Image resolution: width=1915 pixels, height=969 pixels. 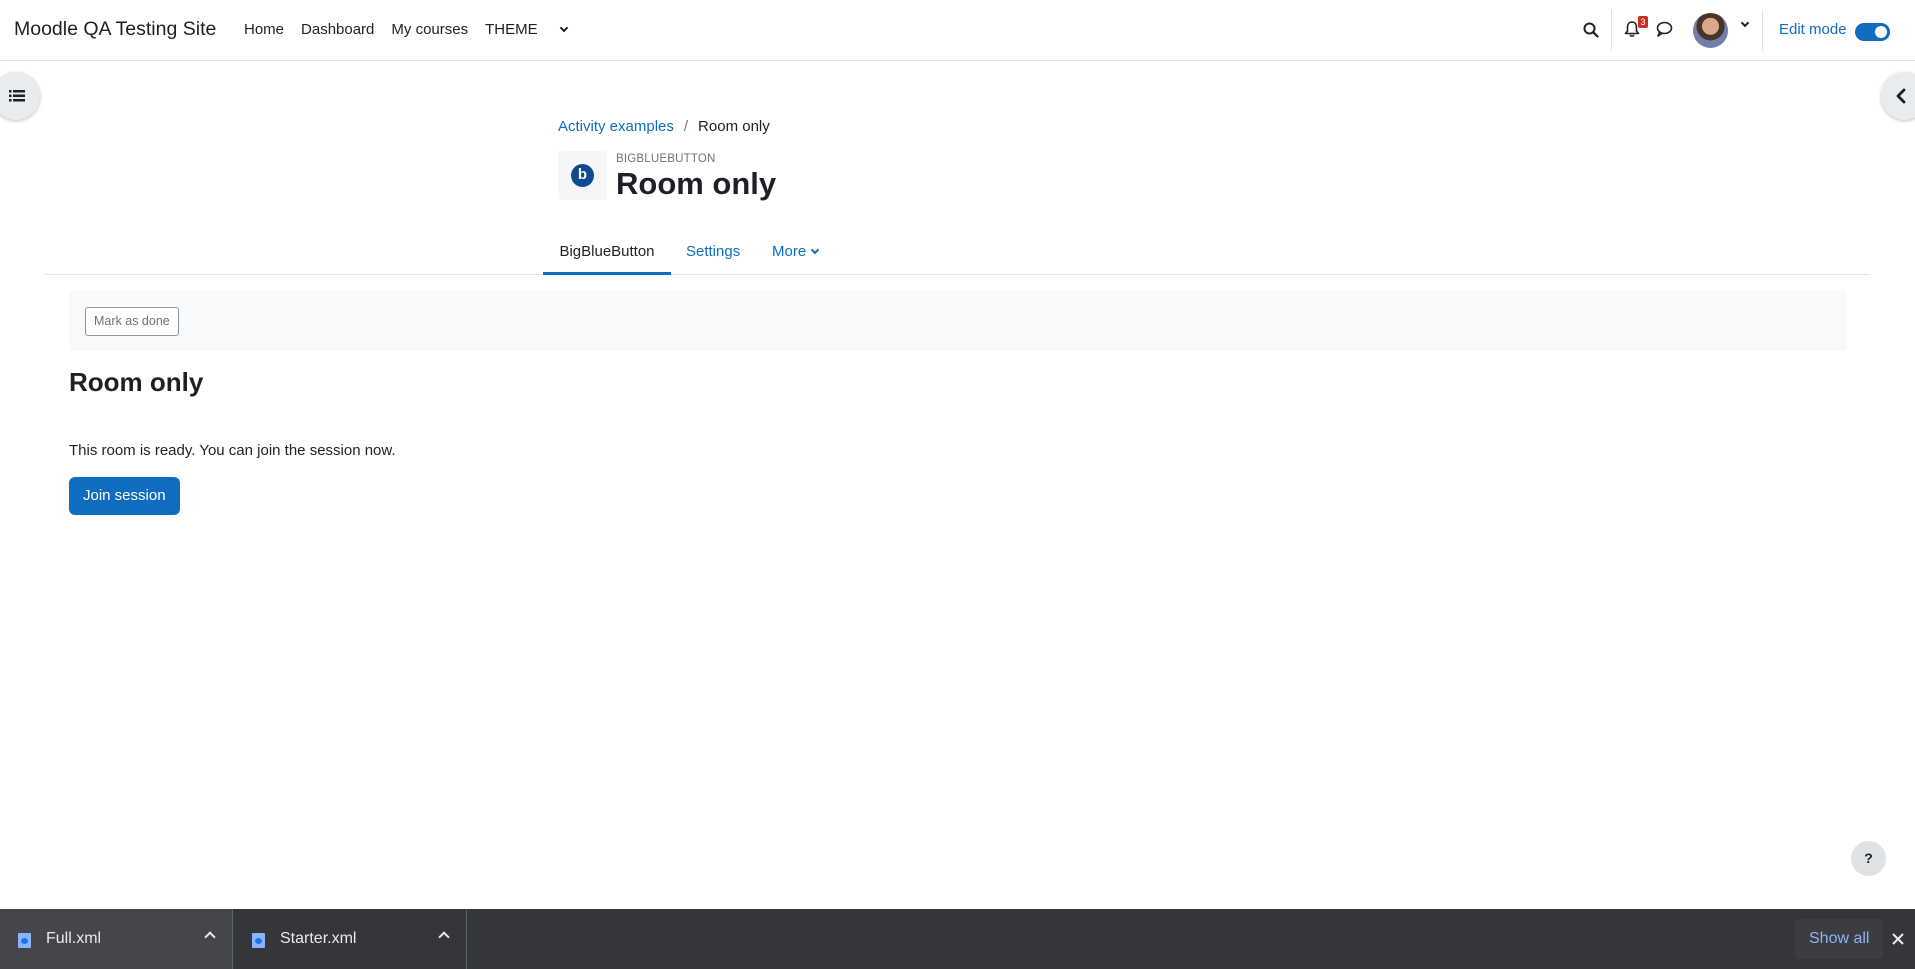 What do you see at coordinates (1901, 96) in the screenshot?
I see `chevron-left-icon` at bounding box center [1901, 96].